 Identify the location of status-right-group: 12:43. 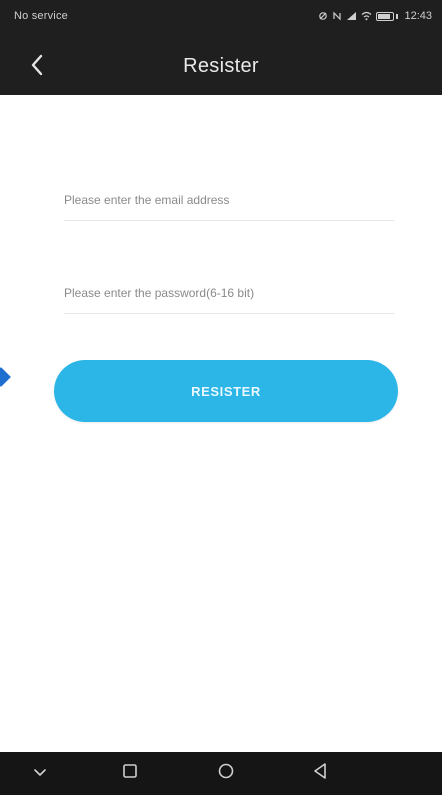
(375, 16).